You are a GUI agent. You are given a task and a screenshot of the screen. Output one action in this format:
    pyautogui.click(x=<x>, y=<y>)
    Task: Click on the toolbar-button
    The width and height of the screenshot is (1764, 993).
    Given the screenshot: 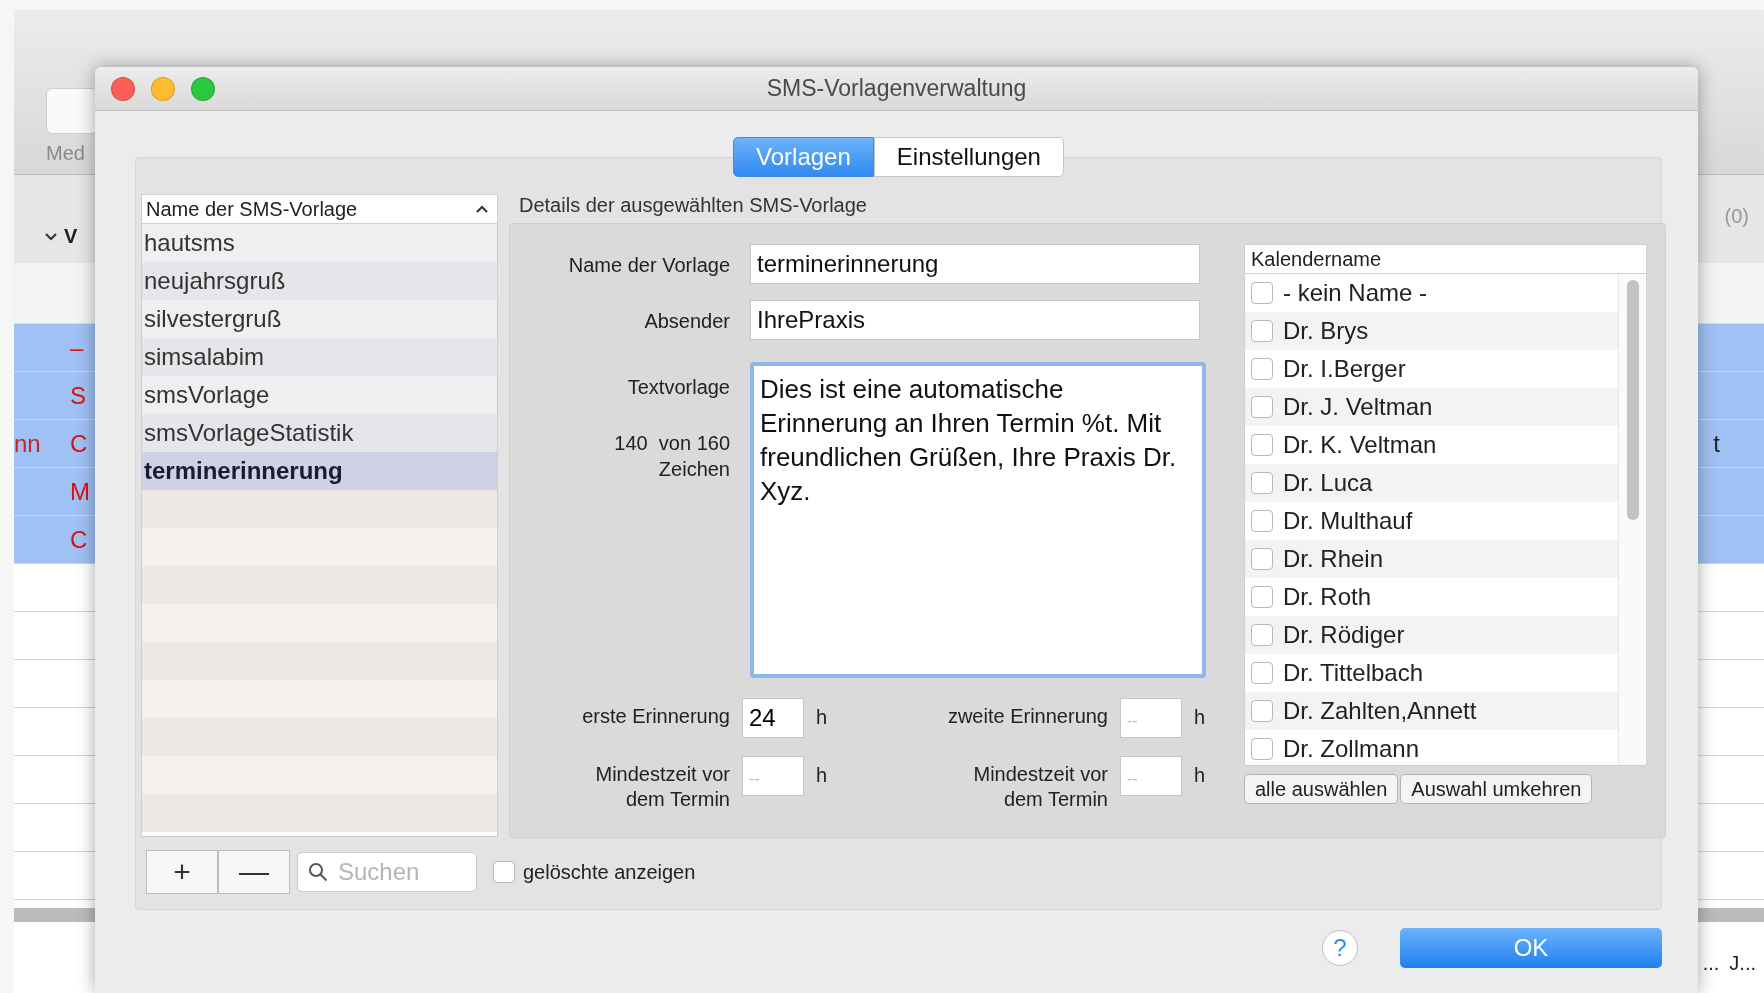 What is the action you would take?
    pyautogui.click(x=72, y=111)
    